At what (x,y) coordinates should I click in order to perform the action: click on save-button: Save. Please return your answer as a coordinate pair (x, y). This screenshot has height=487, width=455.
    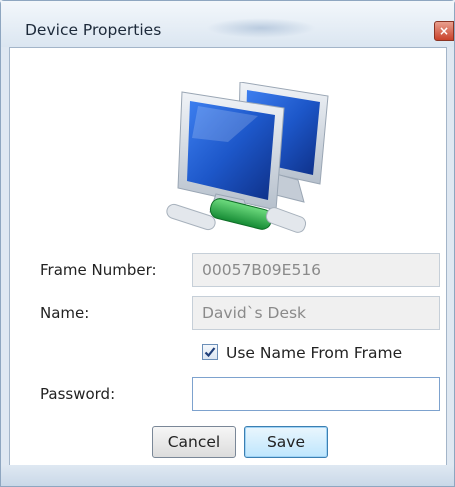
    Looking at the image, I should click on (286, 442).